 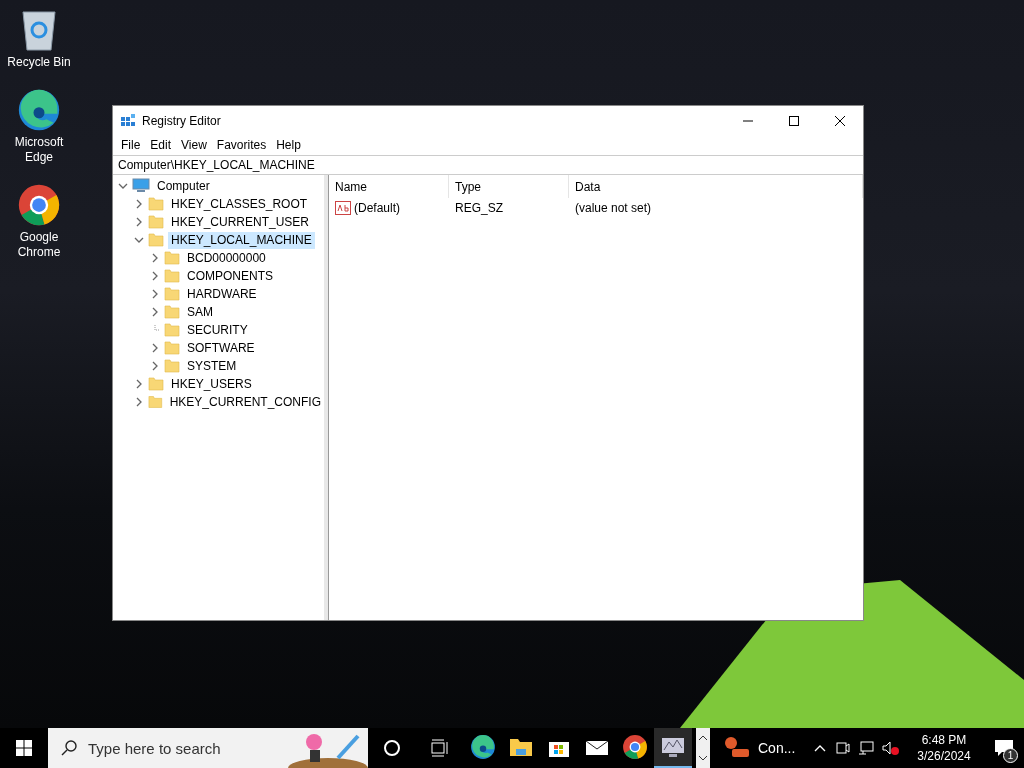 I want to click on car-alert-icon, so click(x=737, y=748).